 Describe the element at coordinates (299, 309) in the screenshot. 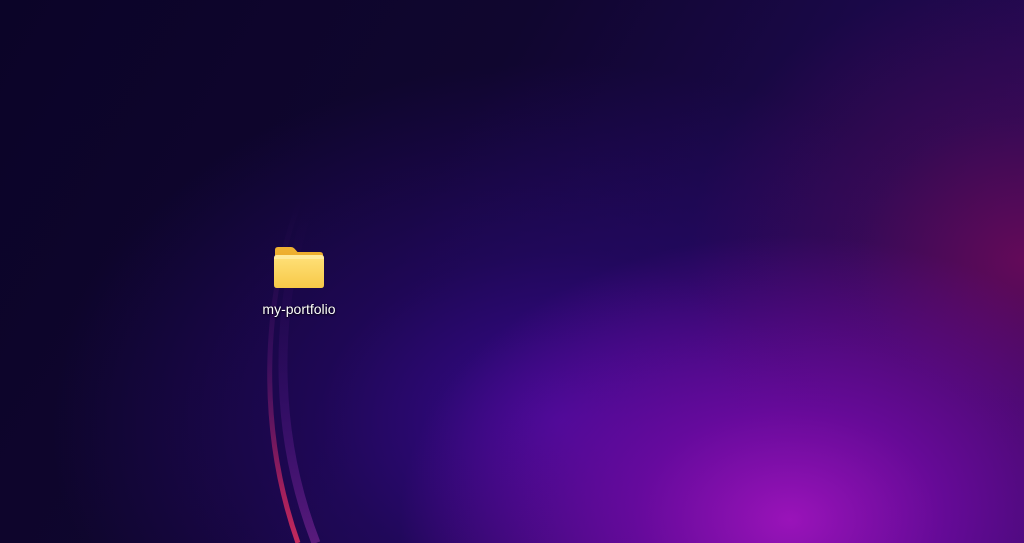

I see `desktop-icon-label: my-portfolio` at that location.